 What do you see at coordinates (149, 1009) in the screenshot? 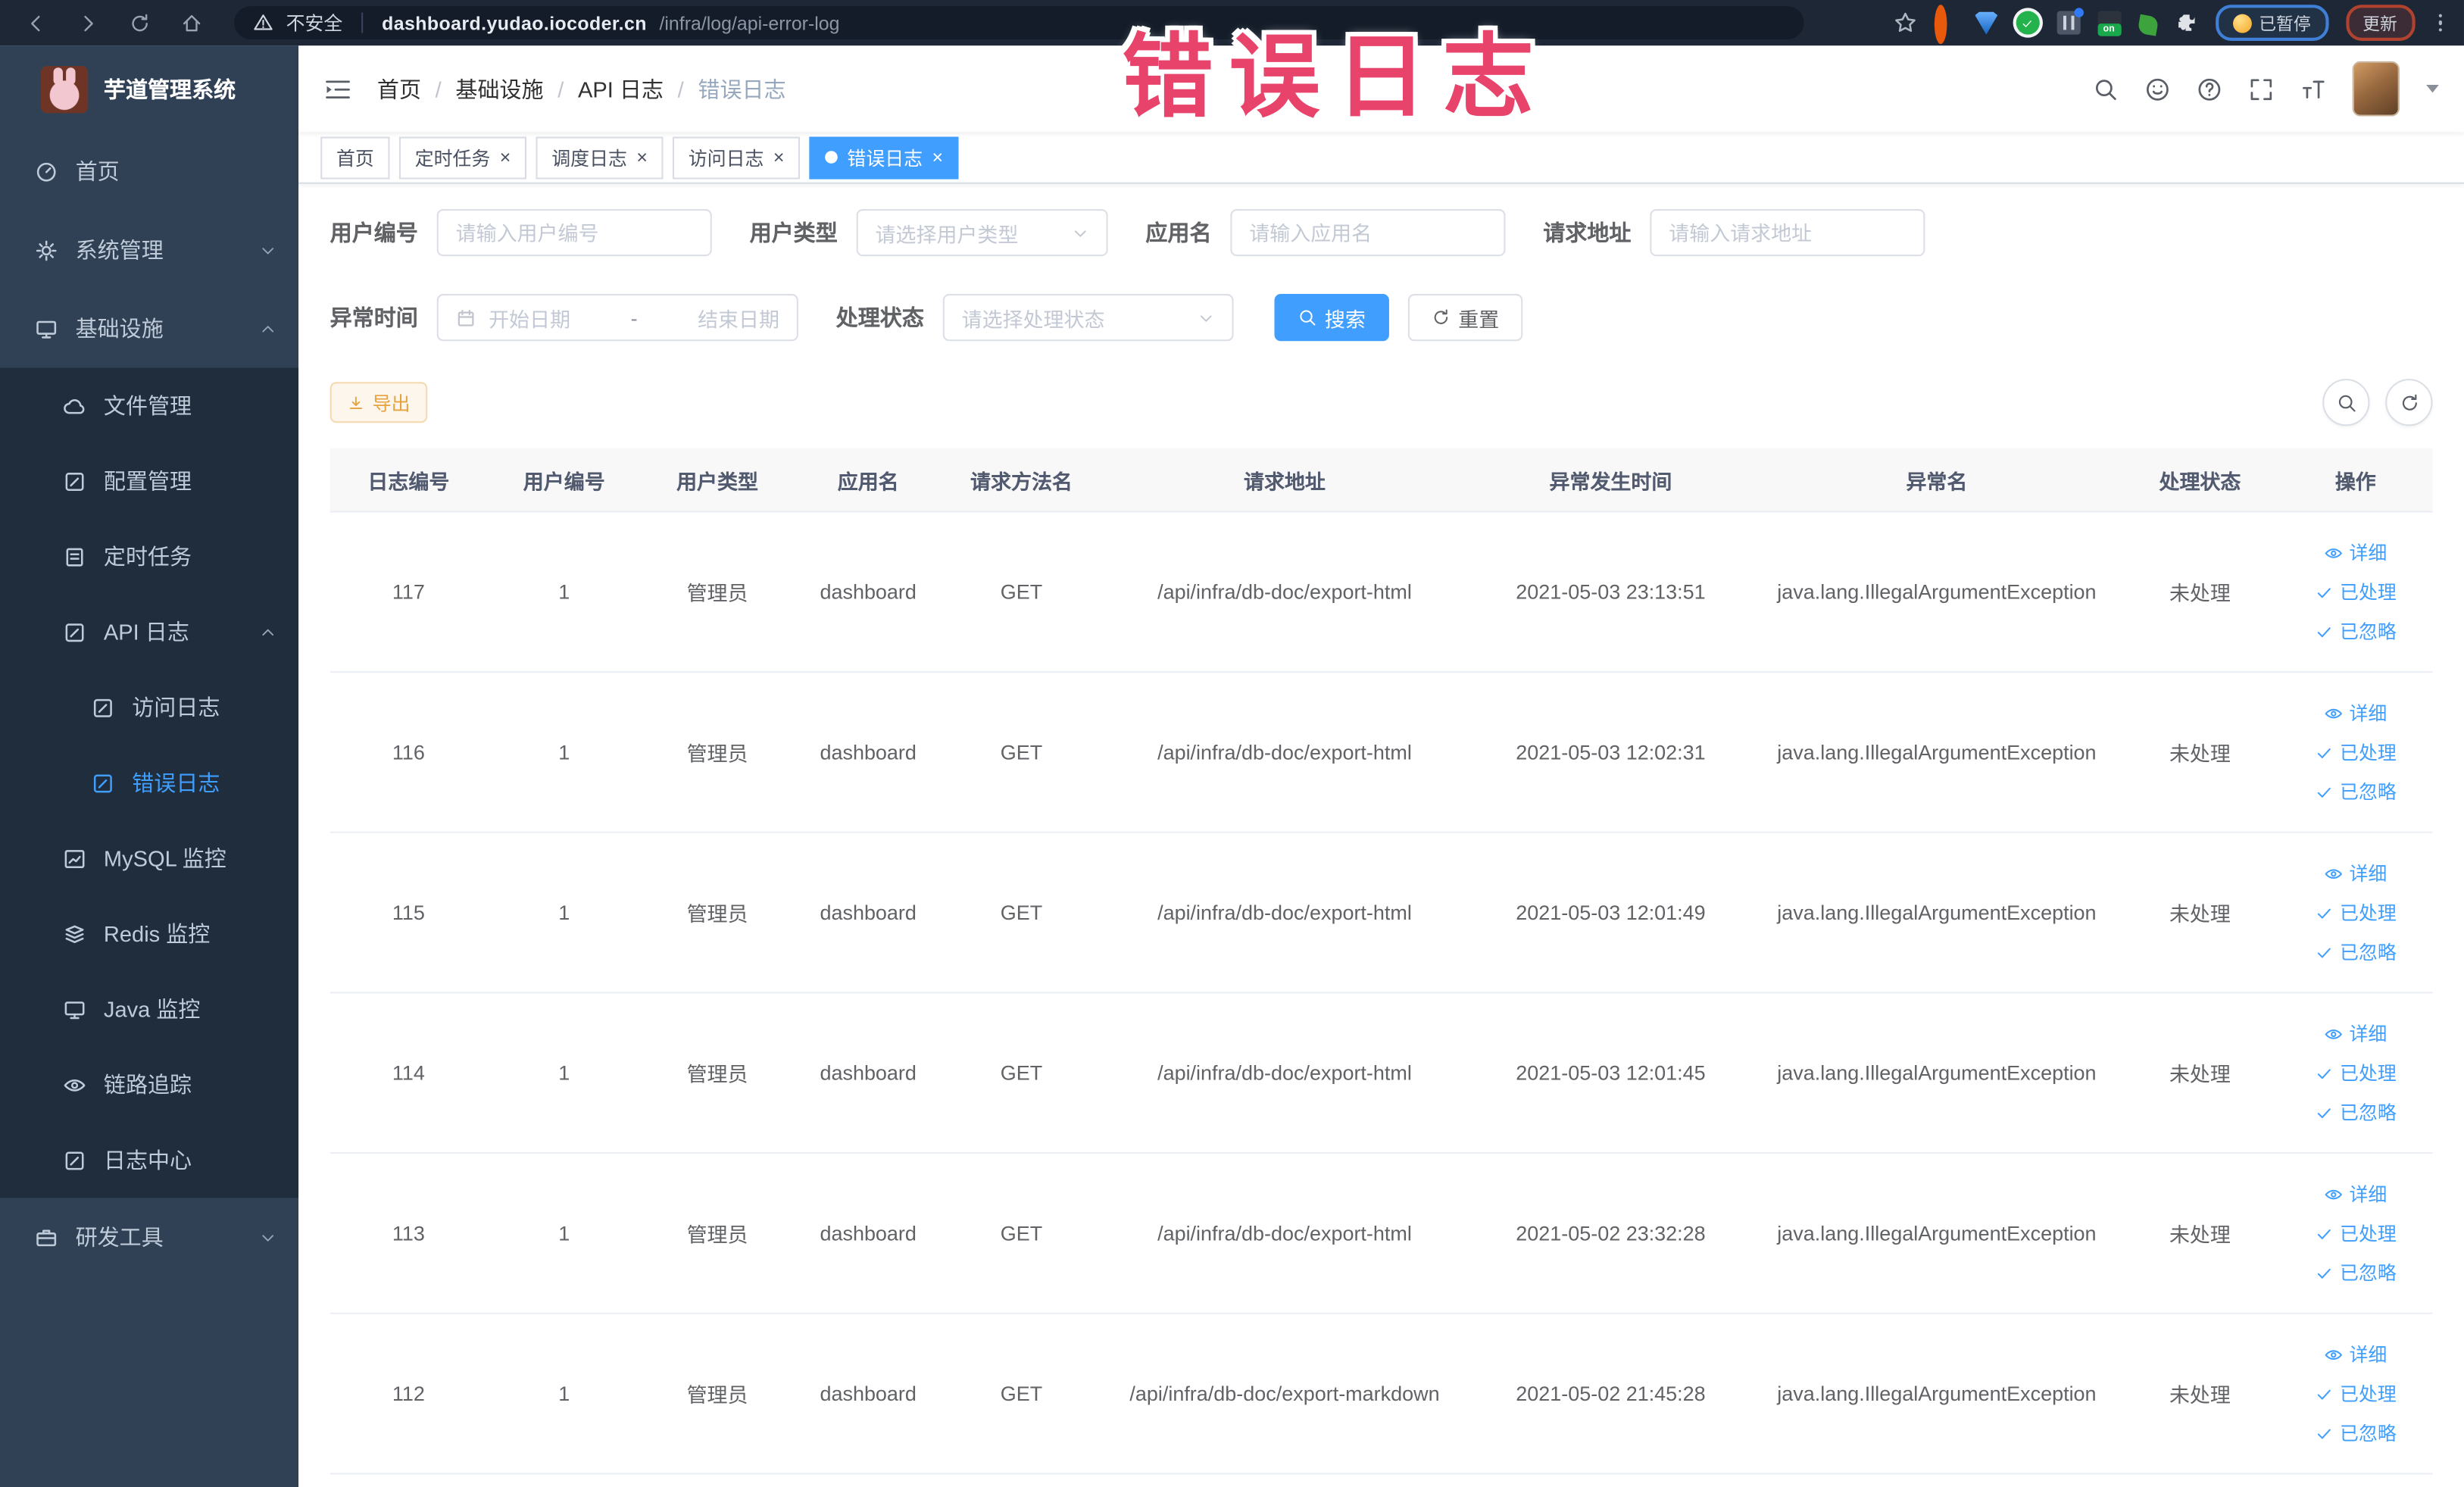
I see `sidebar-item-java-monitor: Java 监控` at bounding box center [149, 1009].